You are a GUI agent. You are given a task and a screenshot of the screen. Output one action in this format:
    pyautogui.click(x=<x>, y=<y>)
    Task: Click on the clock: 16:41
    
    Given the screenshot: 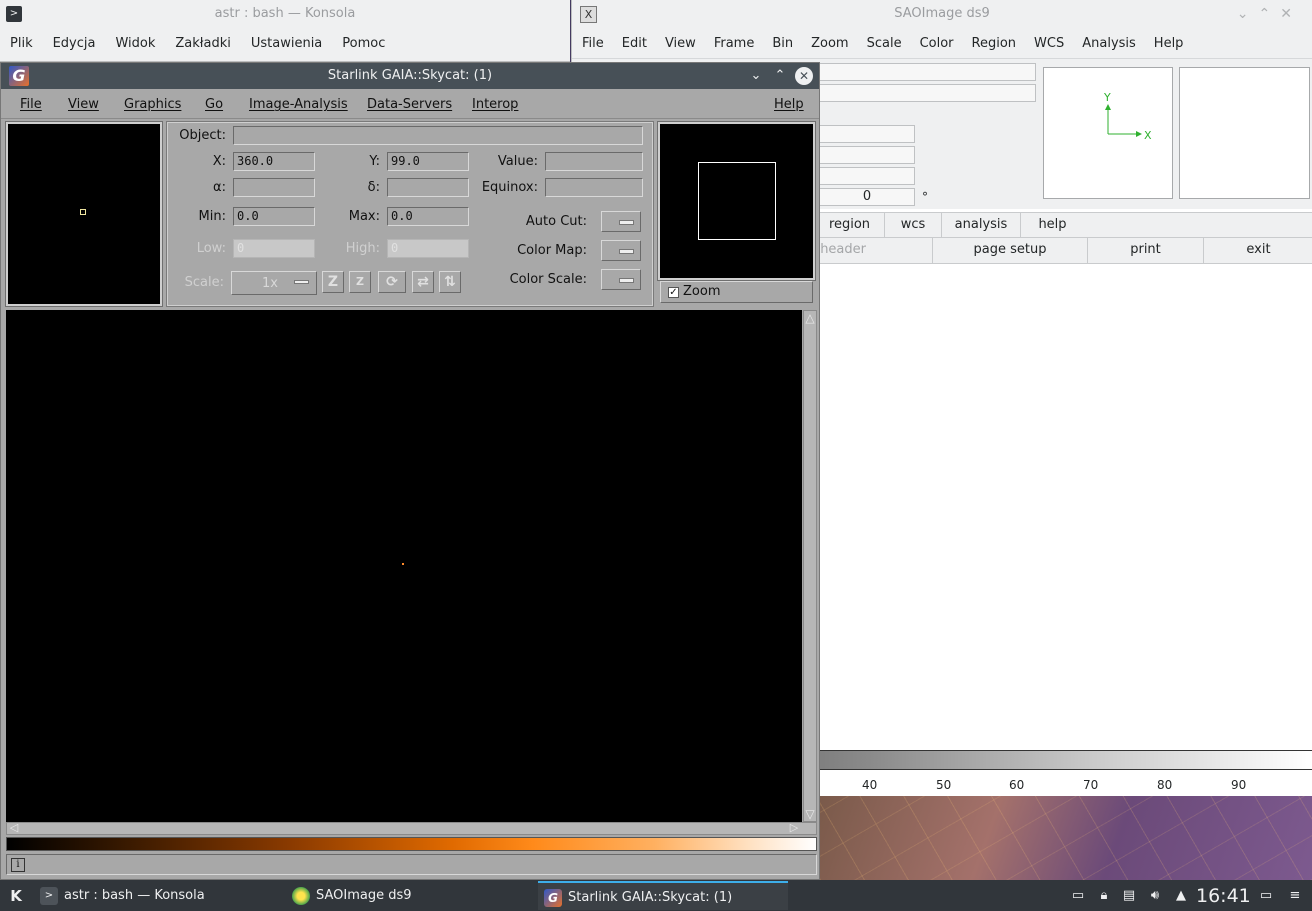 What is the action you would take?
    pyautogui.click(x=1223, y=896)
    